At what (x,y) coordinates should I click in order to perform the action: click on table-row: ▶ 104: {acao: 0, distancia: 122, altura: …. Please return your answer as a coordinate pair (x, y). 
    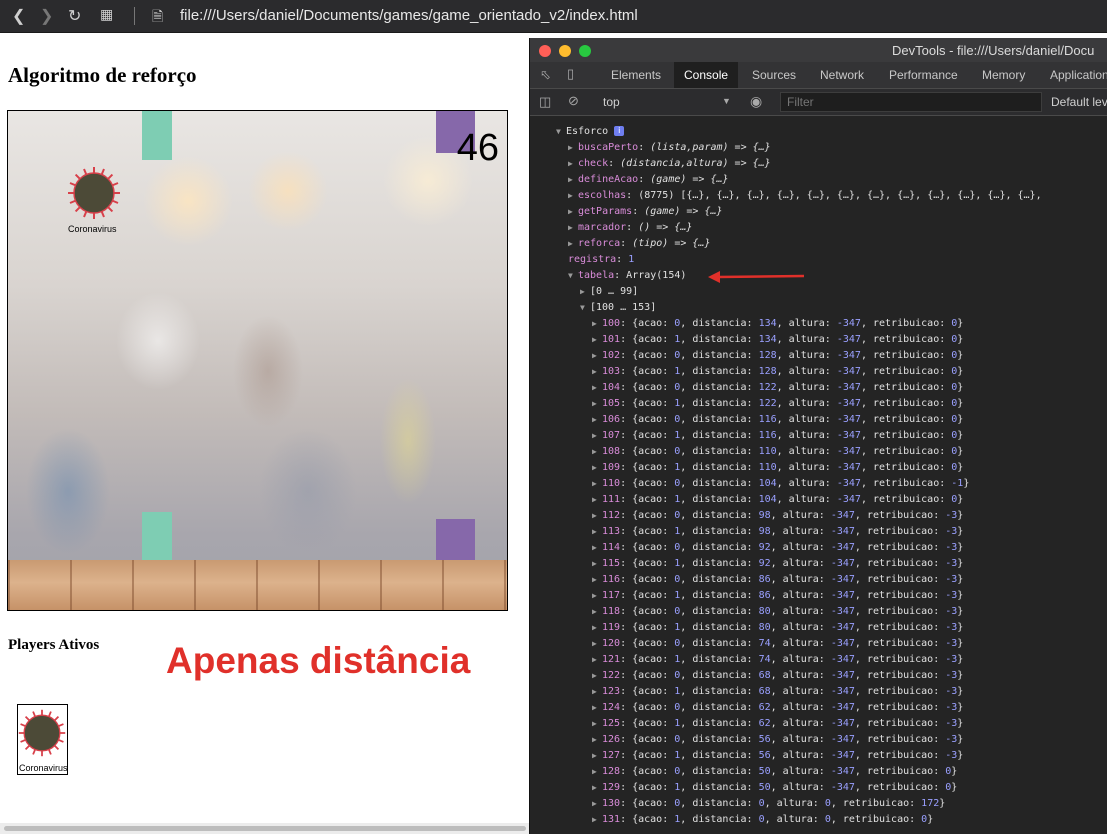
    Looking at the image, I should click on (777, 388).